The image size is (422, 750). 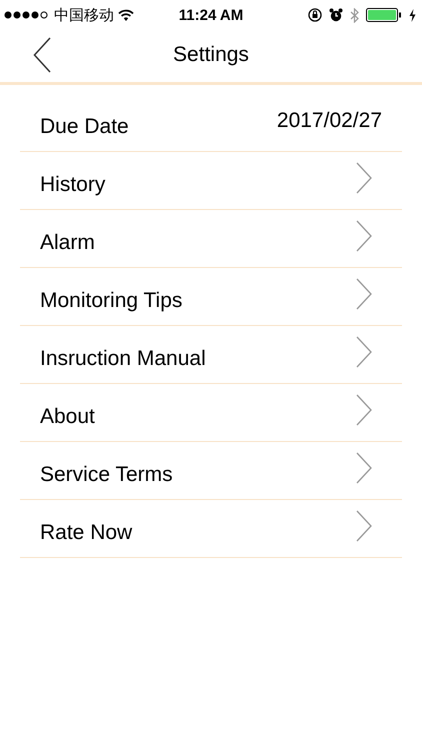 I want to click on rotation-lock-icon, so click(x=315, y=15).